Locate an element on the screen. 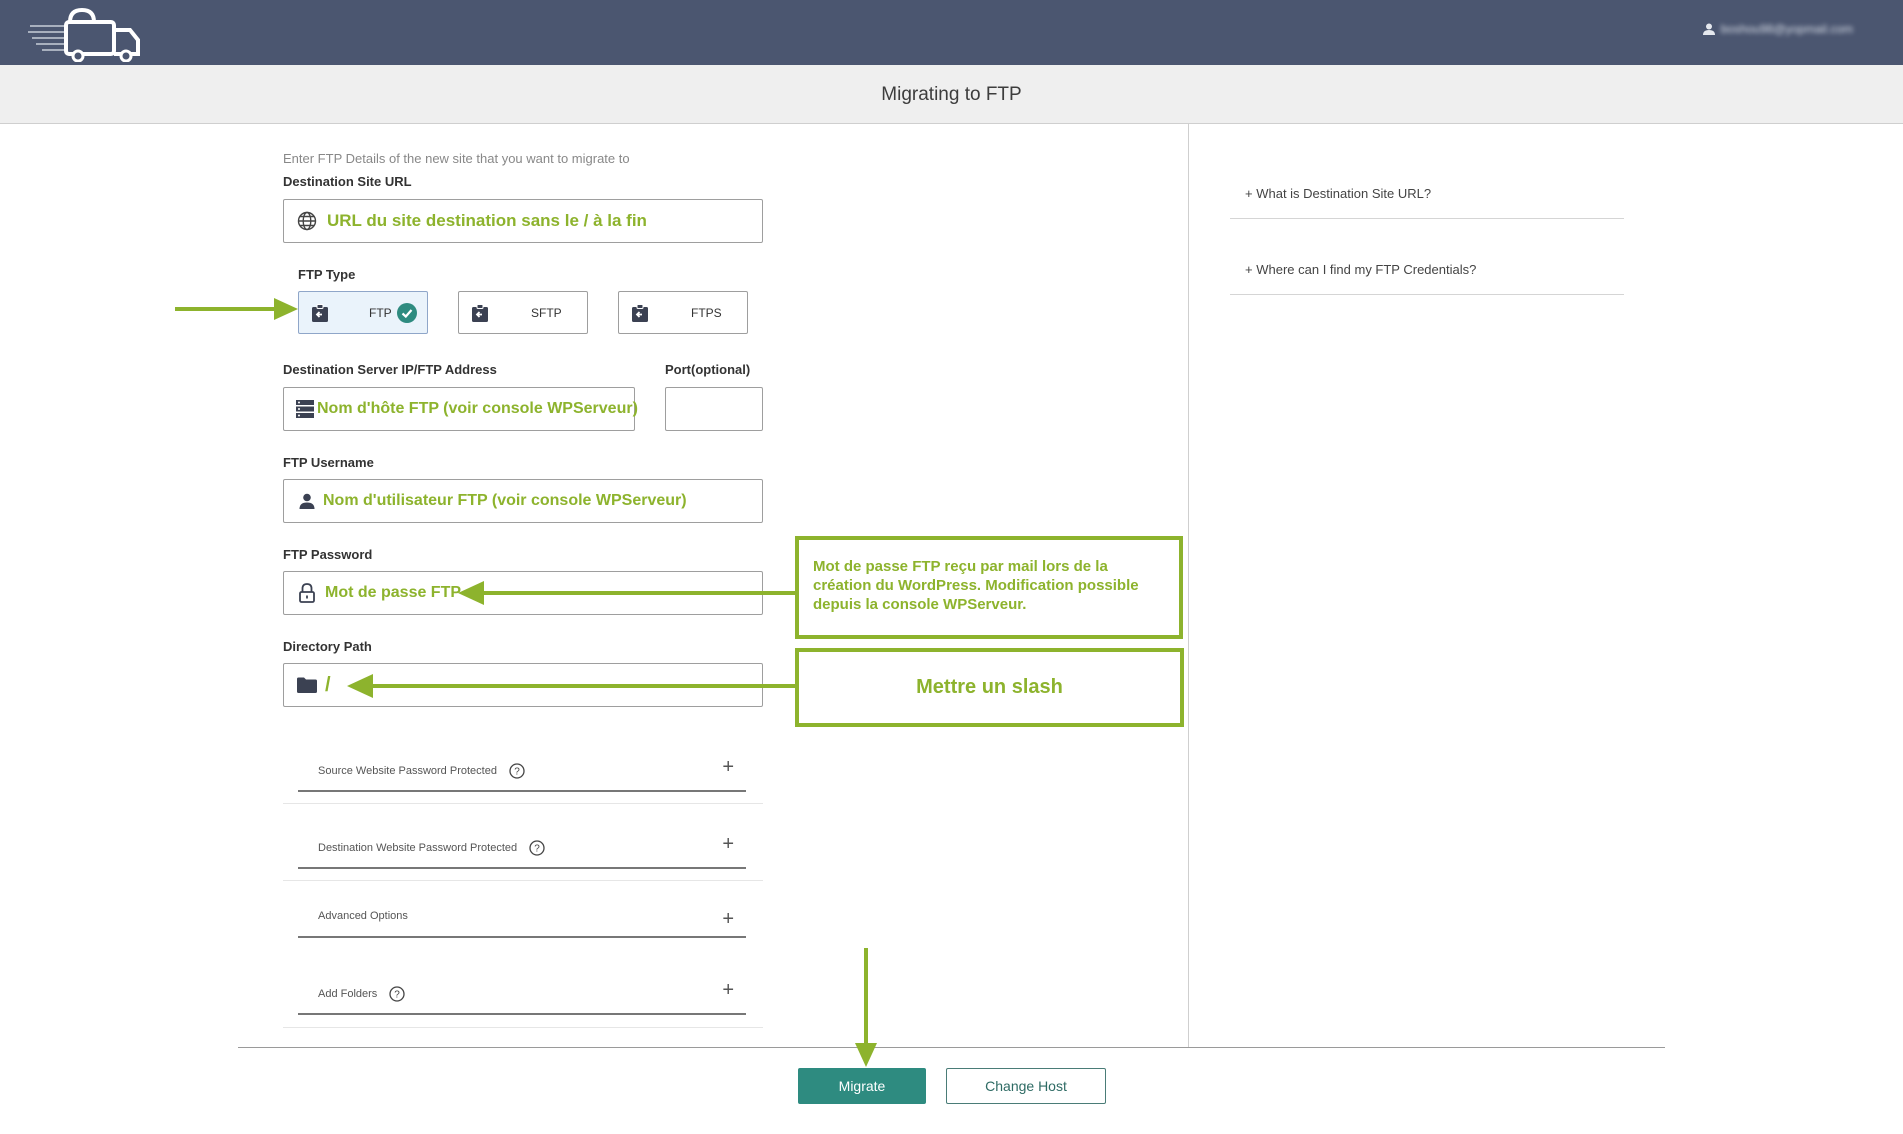 The image size is (1903, 1134). accordion-add-folders: Add Folders ? + is located at coordinates (522, 992).